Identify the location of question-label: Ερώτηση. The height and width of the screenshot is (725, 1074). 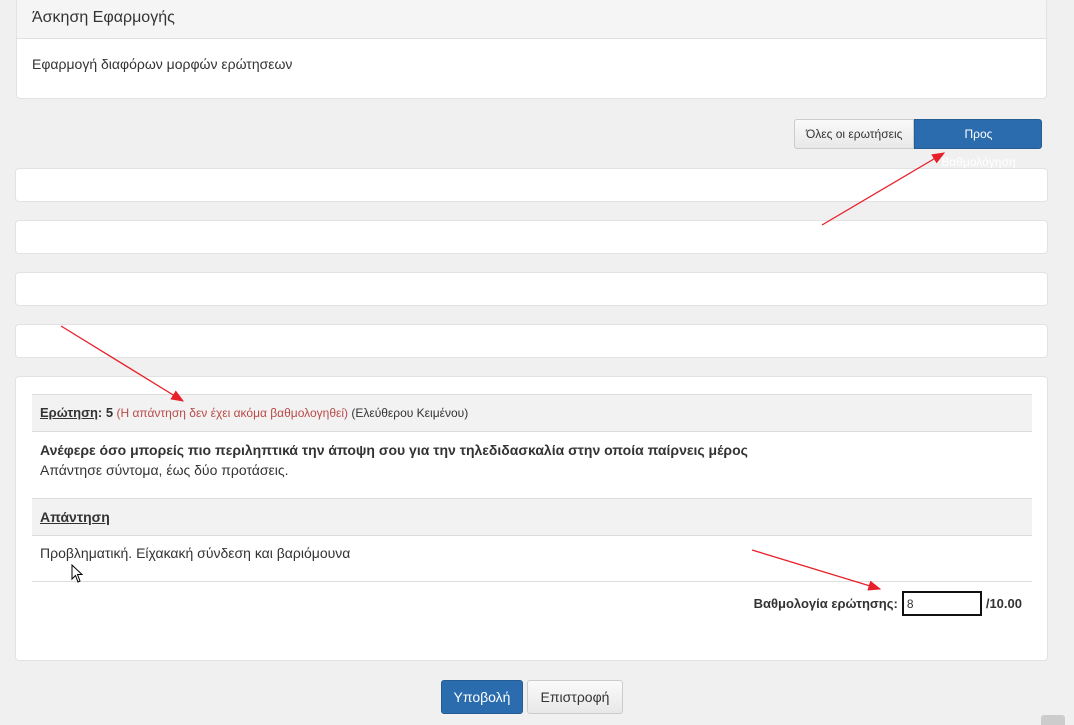
(69, 412).